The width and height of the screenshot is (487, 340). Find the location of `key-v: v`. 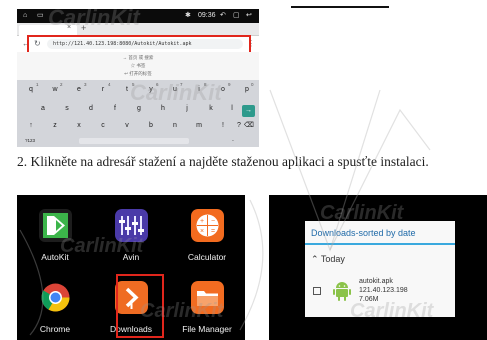

key-v: v is located at coordinates (127, 125).